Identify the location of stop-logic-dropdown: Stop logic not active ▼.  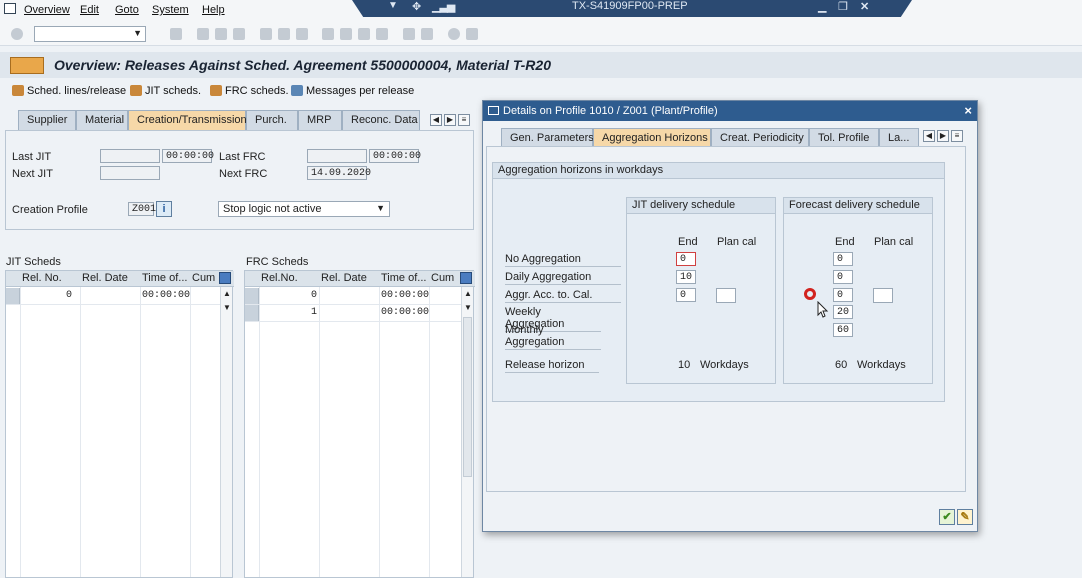
(304, 209).